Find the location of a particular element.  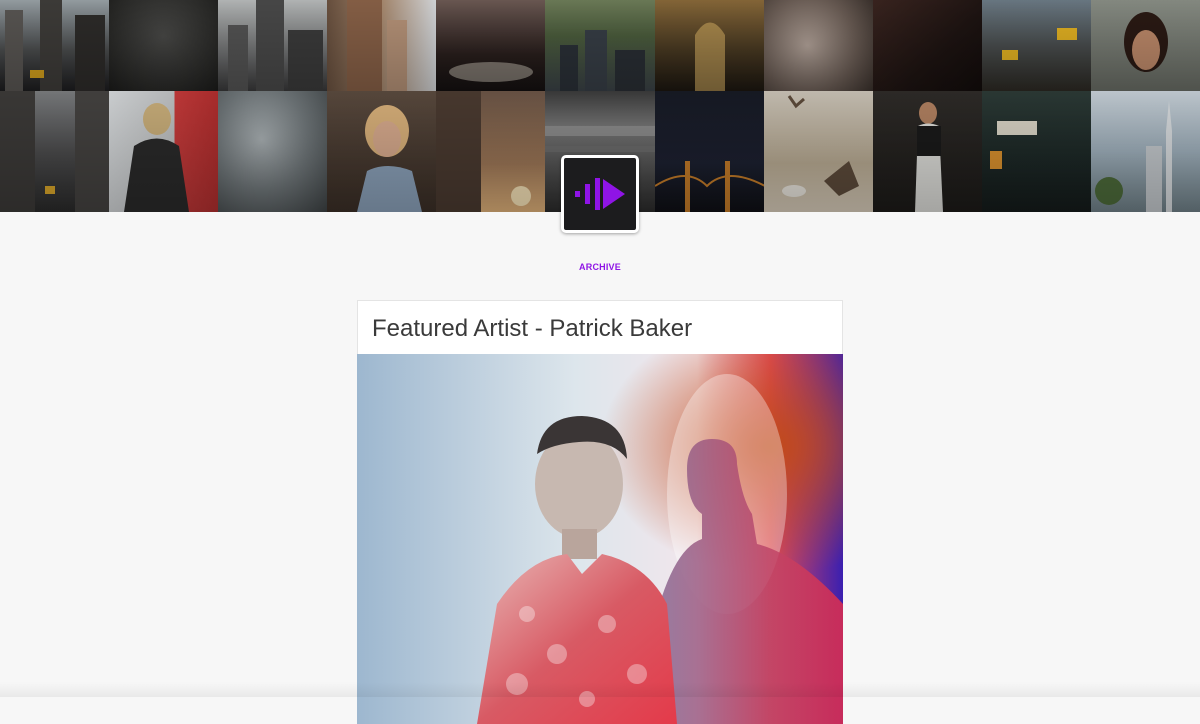

play-soundwave-icon is located at coordinates (600, 194).